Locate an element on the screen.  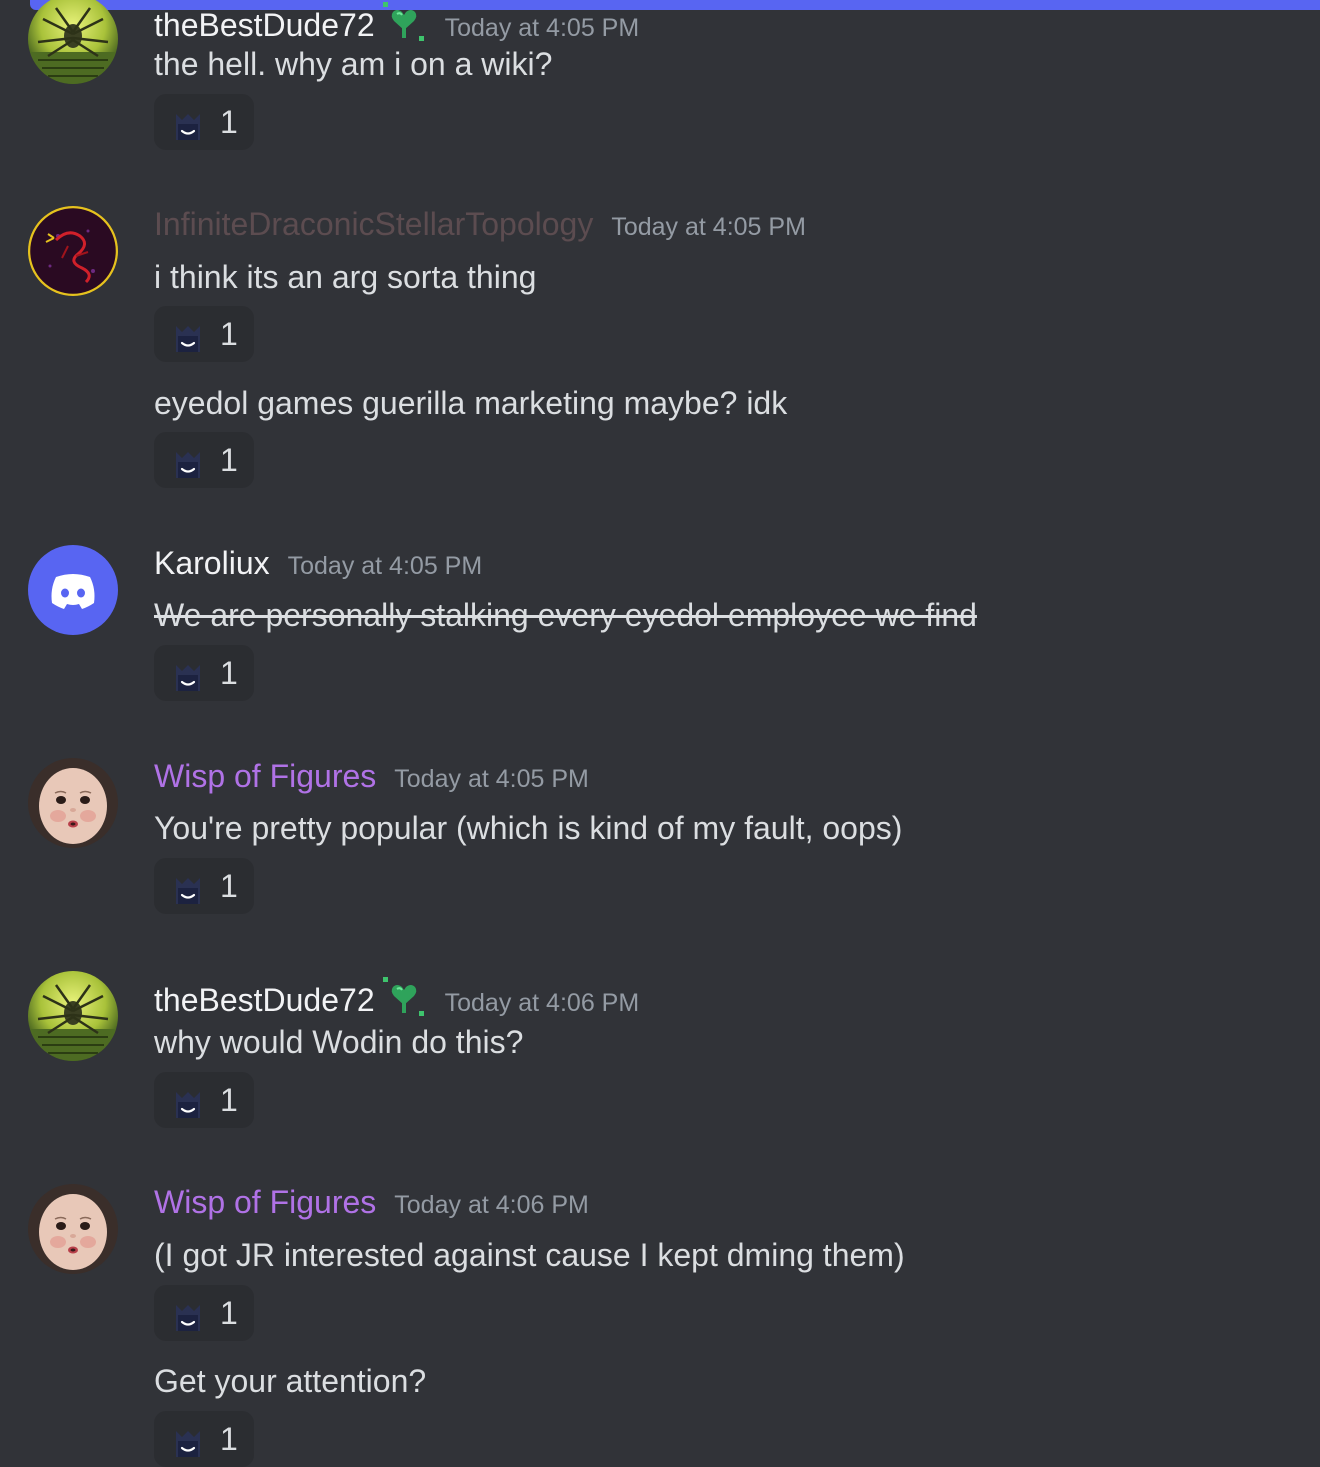
message-text: why would Wodin do this? is located at coordinates (339, 1042).